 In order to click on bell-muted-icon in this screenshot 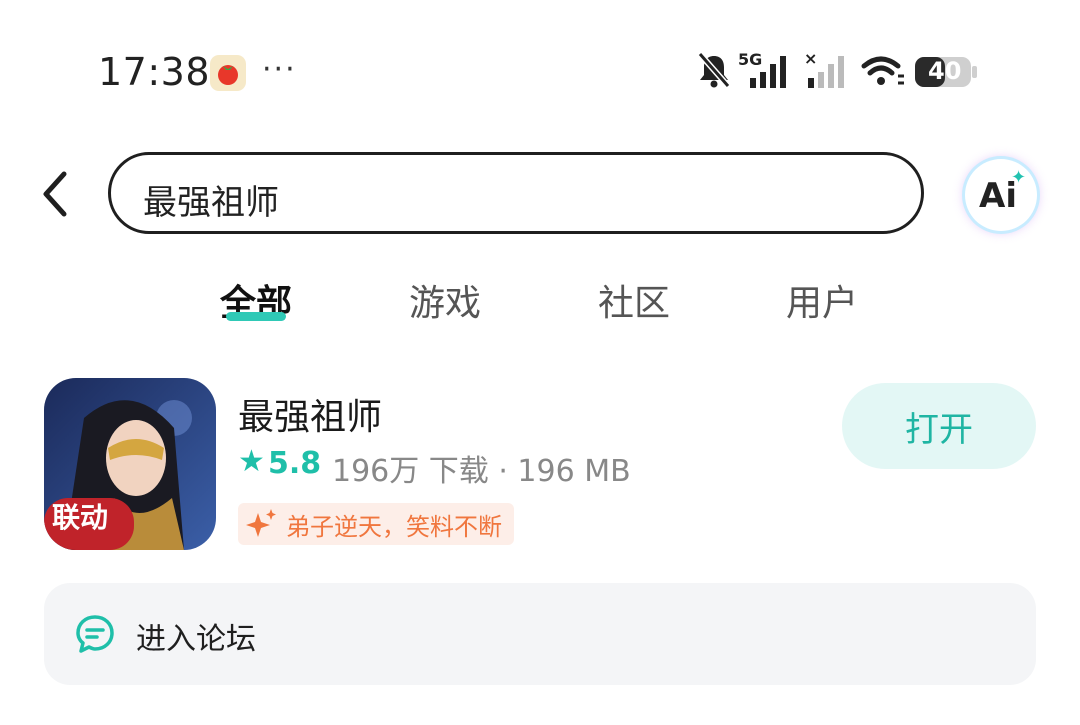, I will do `click(714, 72)`.